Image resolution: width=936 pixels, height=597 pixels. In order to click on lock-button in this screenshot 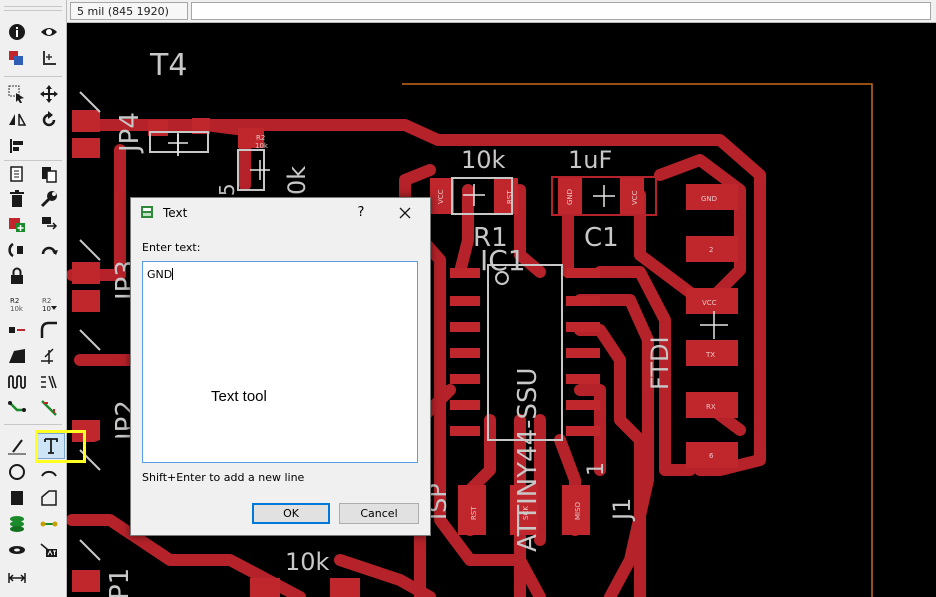, I will do `click(17, 276)`.